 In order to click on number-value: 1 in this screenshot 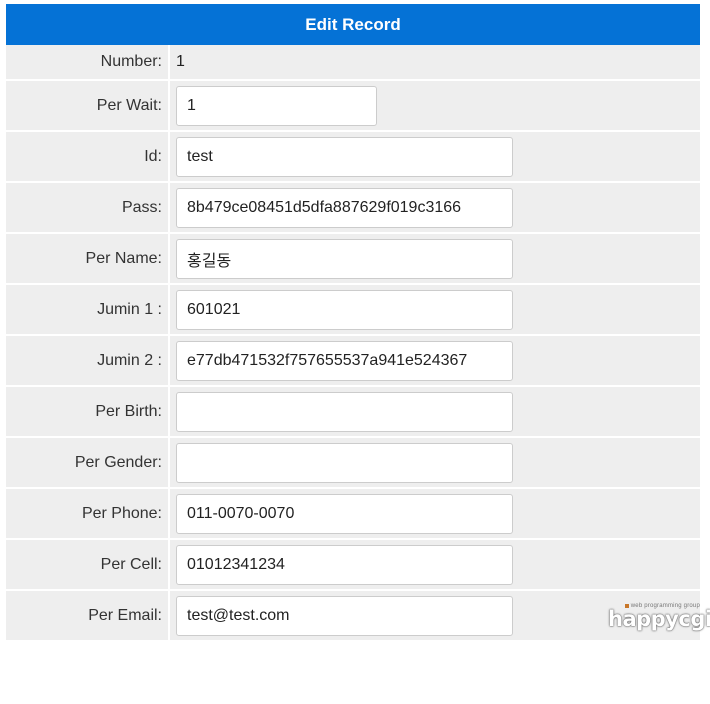, I will do `click(434, 62)`.